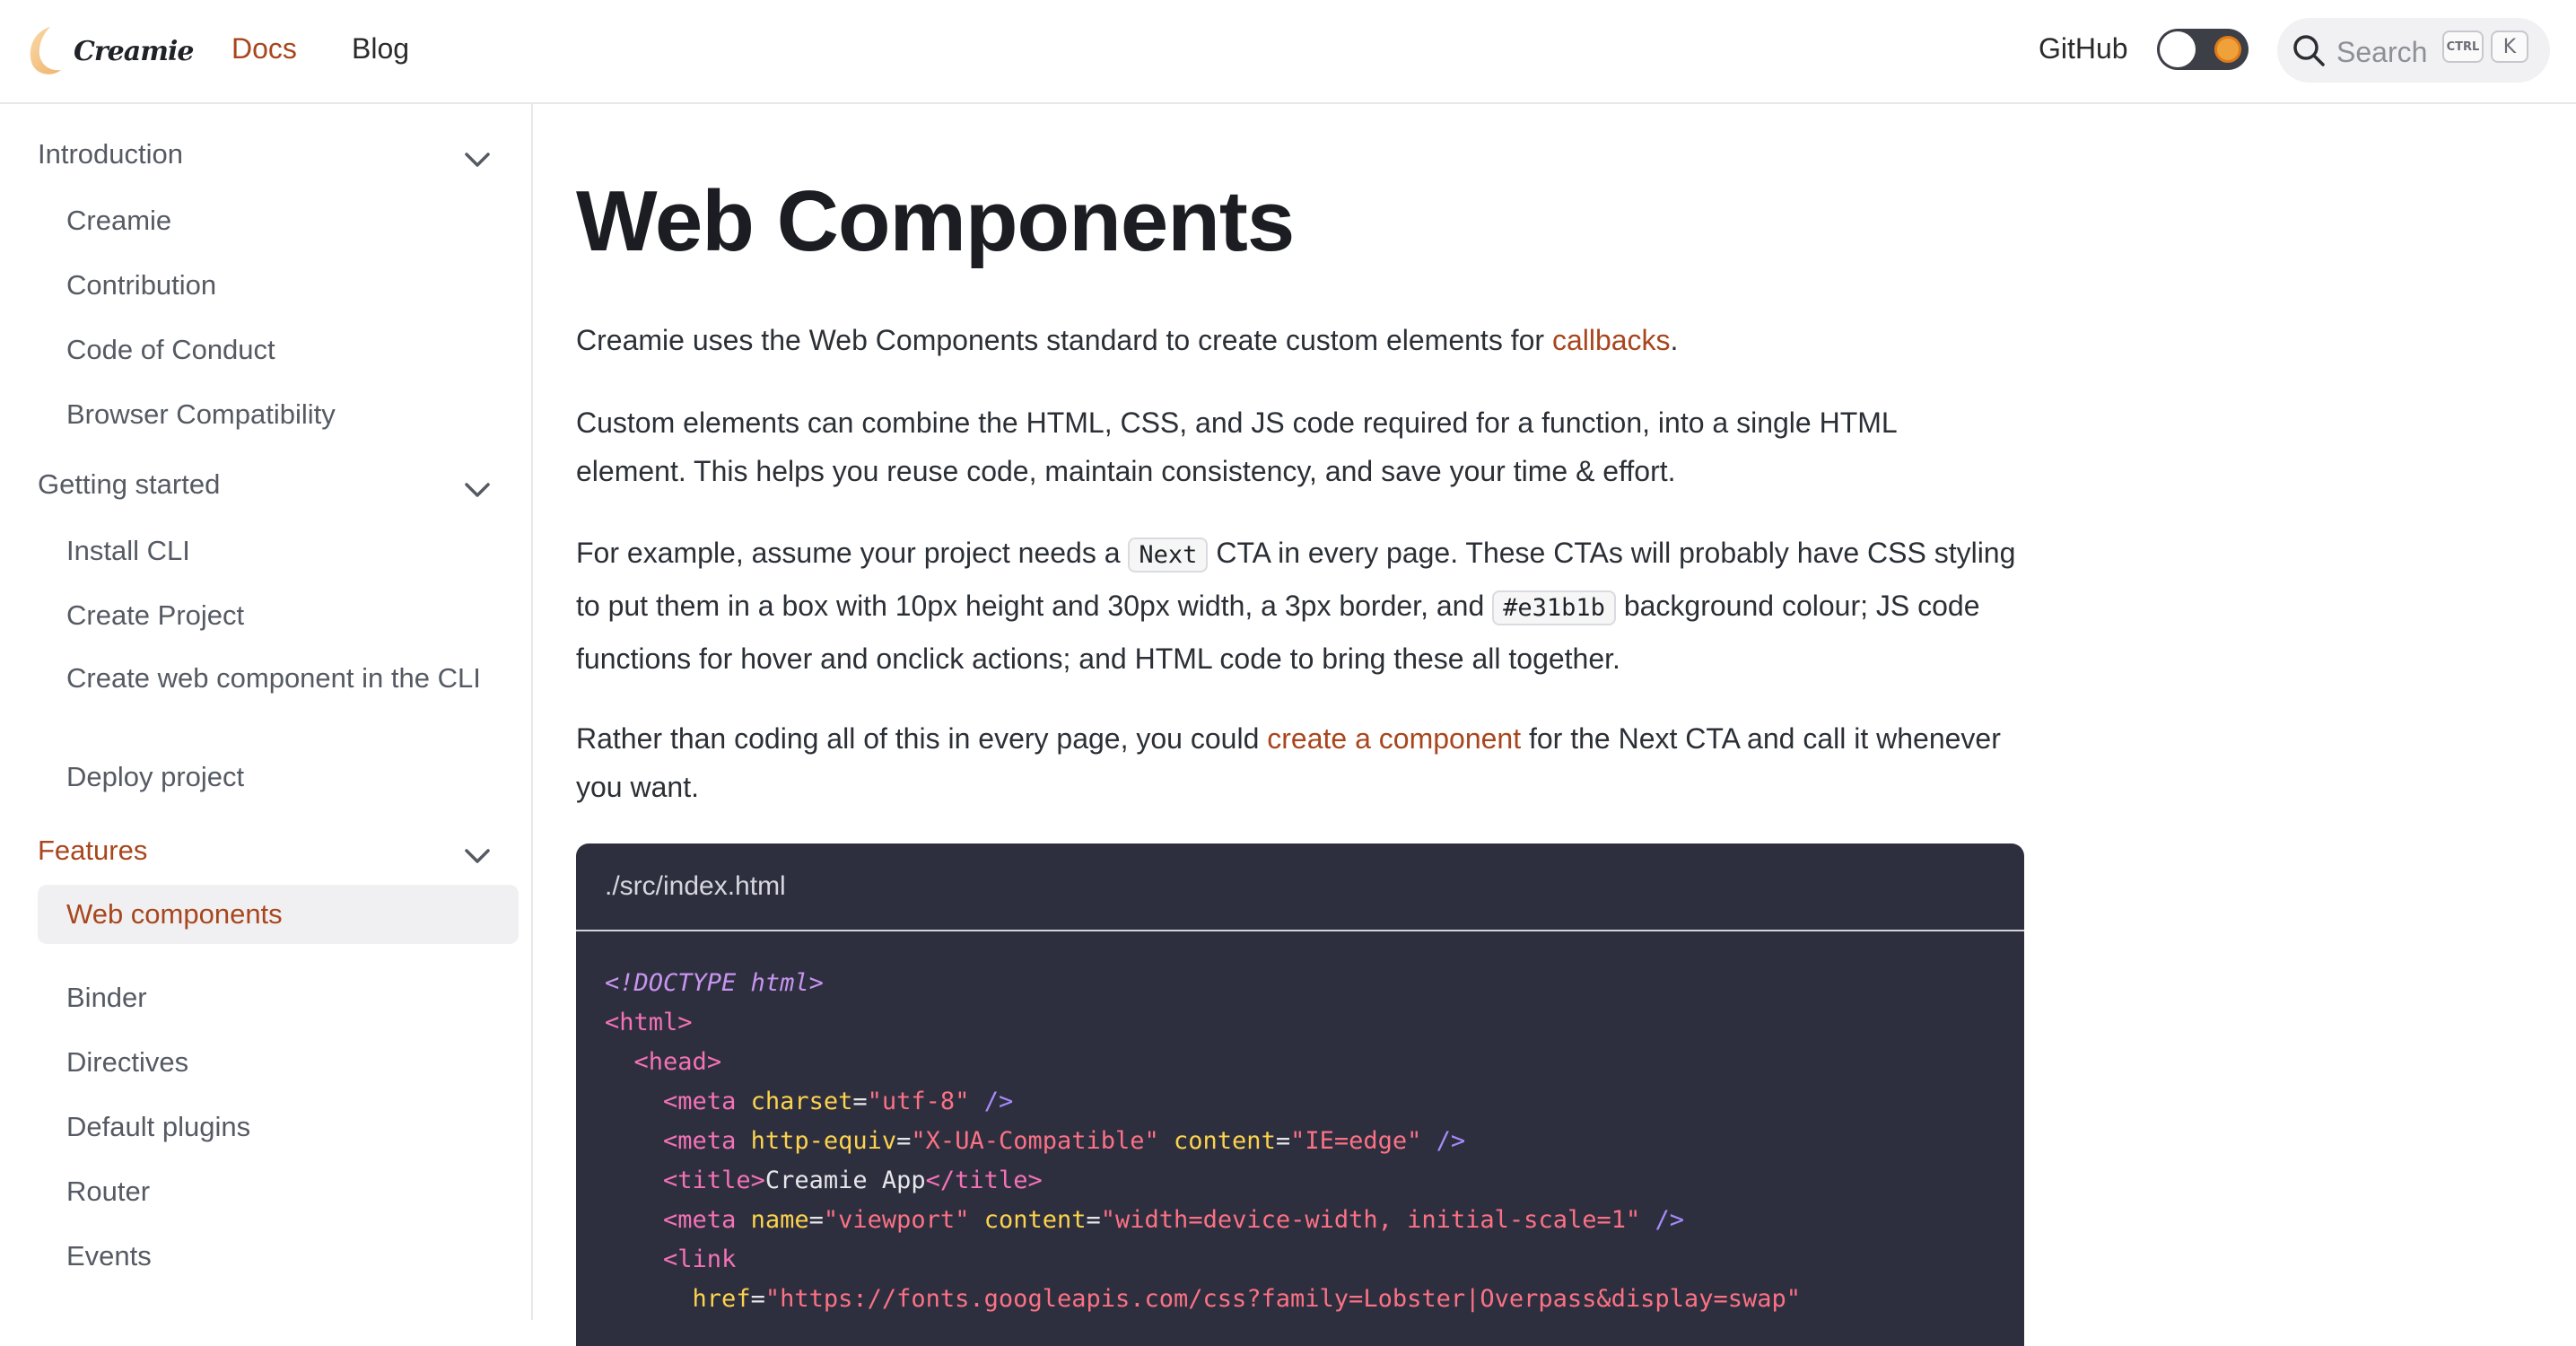 Image resolution: width=2576 pixels, height=1346 pixels. I want to click on code-line: <head>, so click(678, 1062).